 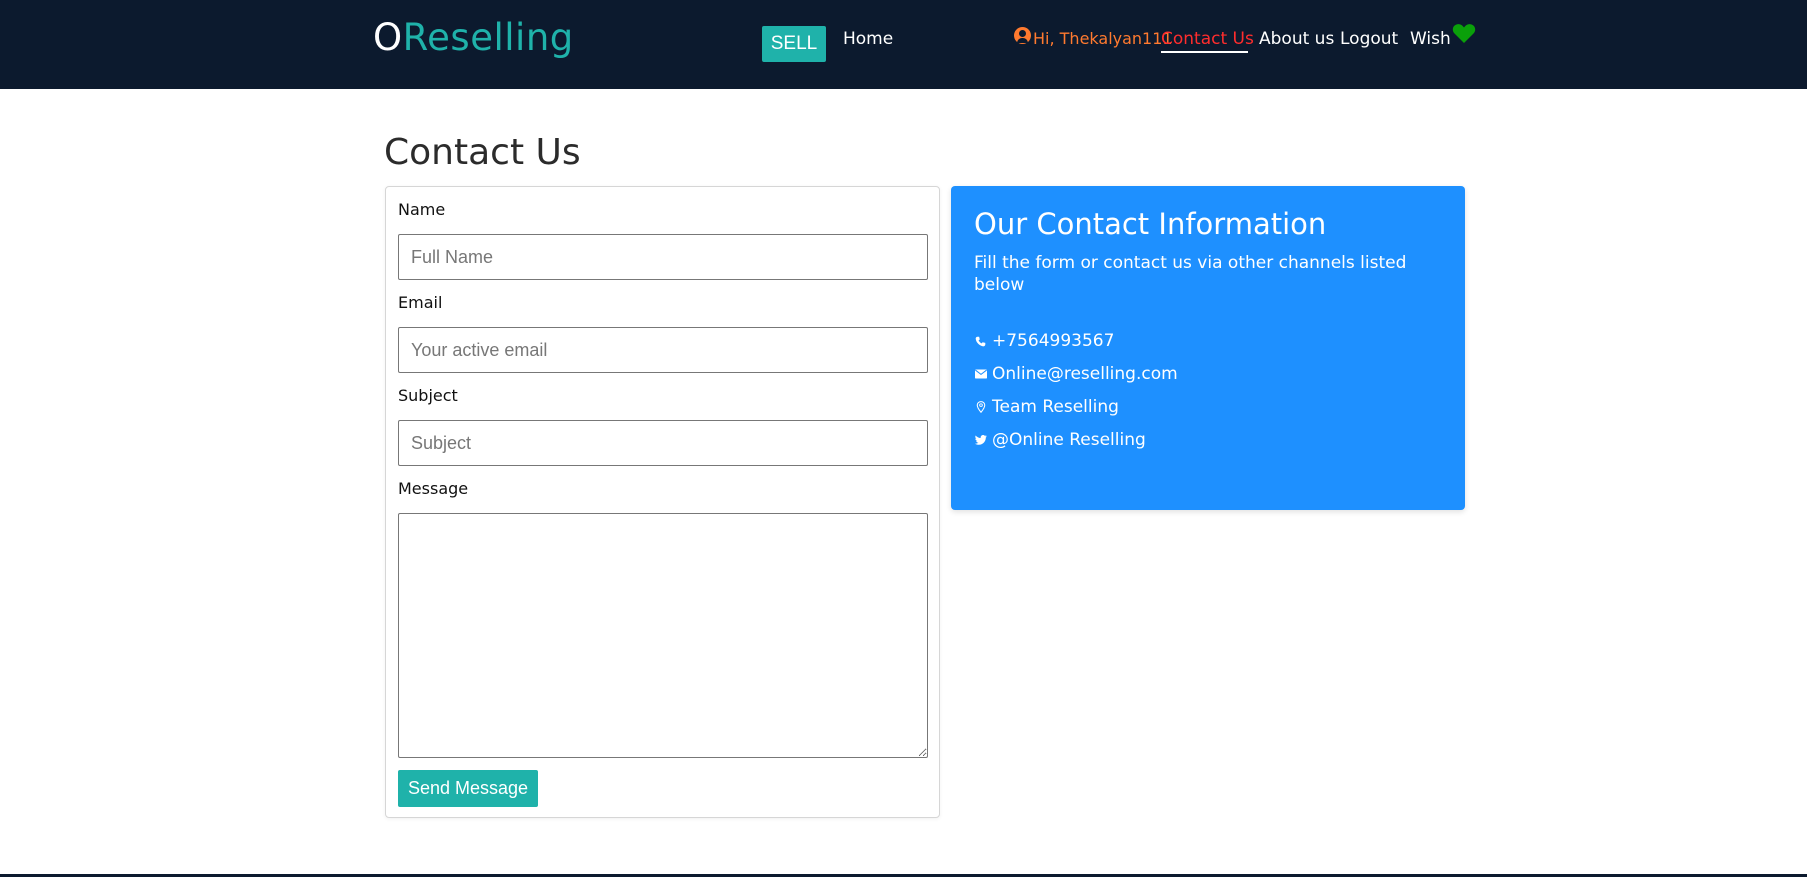 I want to click on name-label: Name, so click(x=422, y=209).